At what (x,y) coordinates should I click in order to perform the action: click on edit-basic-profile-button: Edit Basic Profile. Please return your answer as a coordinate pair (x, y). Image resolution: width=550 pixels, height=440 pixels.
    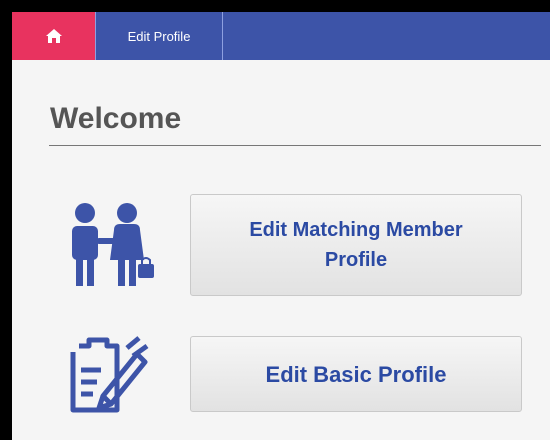
    Looking at the image, I should click on (356, 374).